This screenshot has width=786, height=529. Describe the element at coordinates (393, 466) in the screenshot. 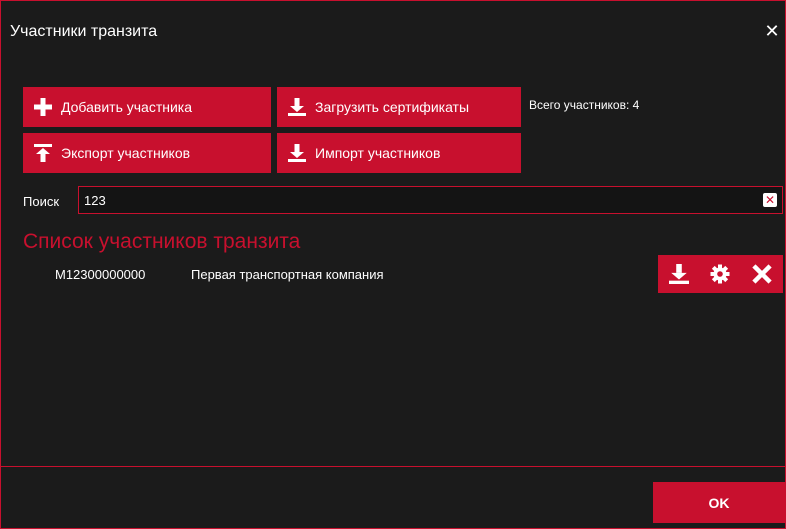

I see `footer-divider` at that location.